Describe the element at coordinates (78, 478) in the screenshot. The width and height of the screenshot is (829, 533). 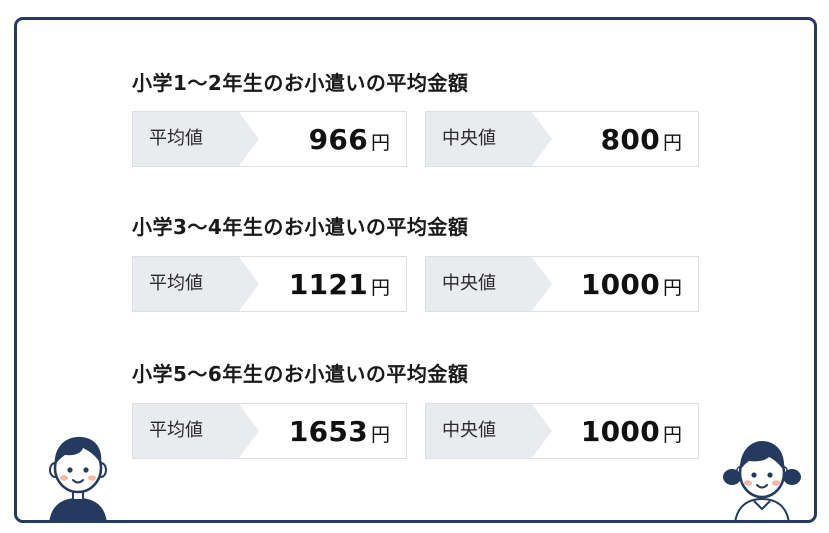
I see `boy-avatar-icon` at that location.